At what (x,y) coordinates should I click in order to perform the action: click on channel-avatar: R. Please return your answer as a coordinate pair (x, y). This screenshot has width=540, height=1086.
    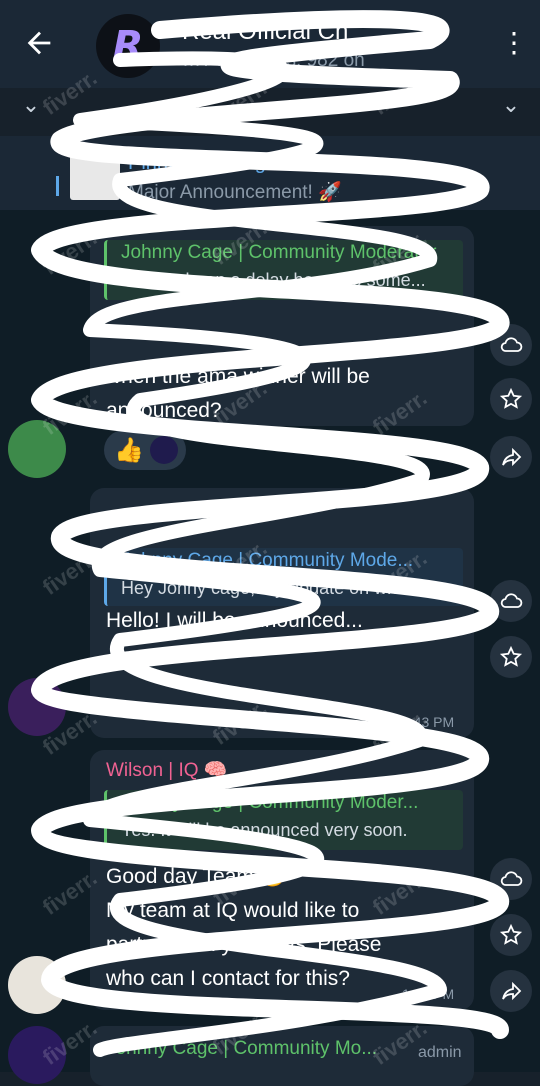
    Looking at the image, I should click on (128, 46).